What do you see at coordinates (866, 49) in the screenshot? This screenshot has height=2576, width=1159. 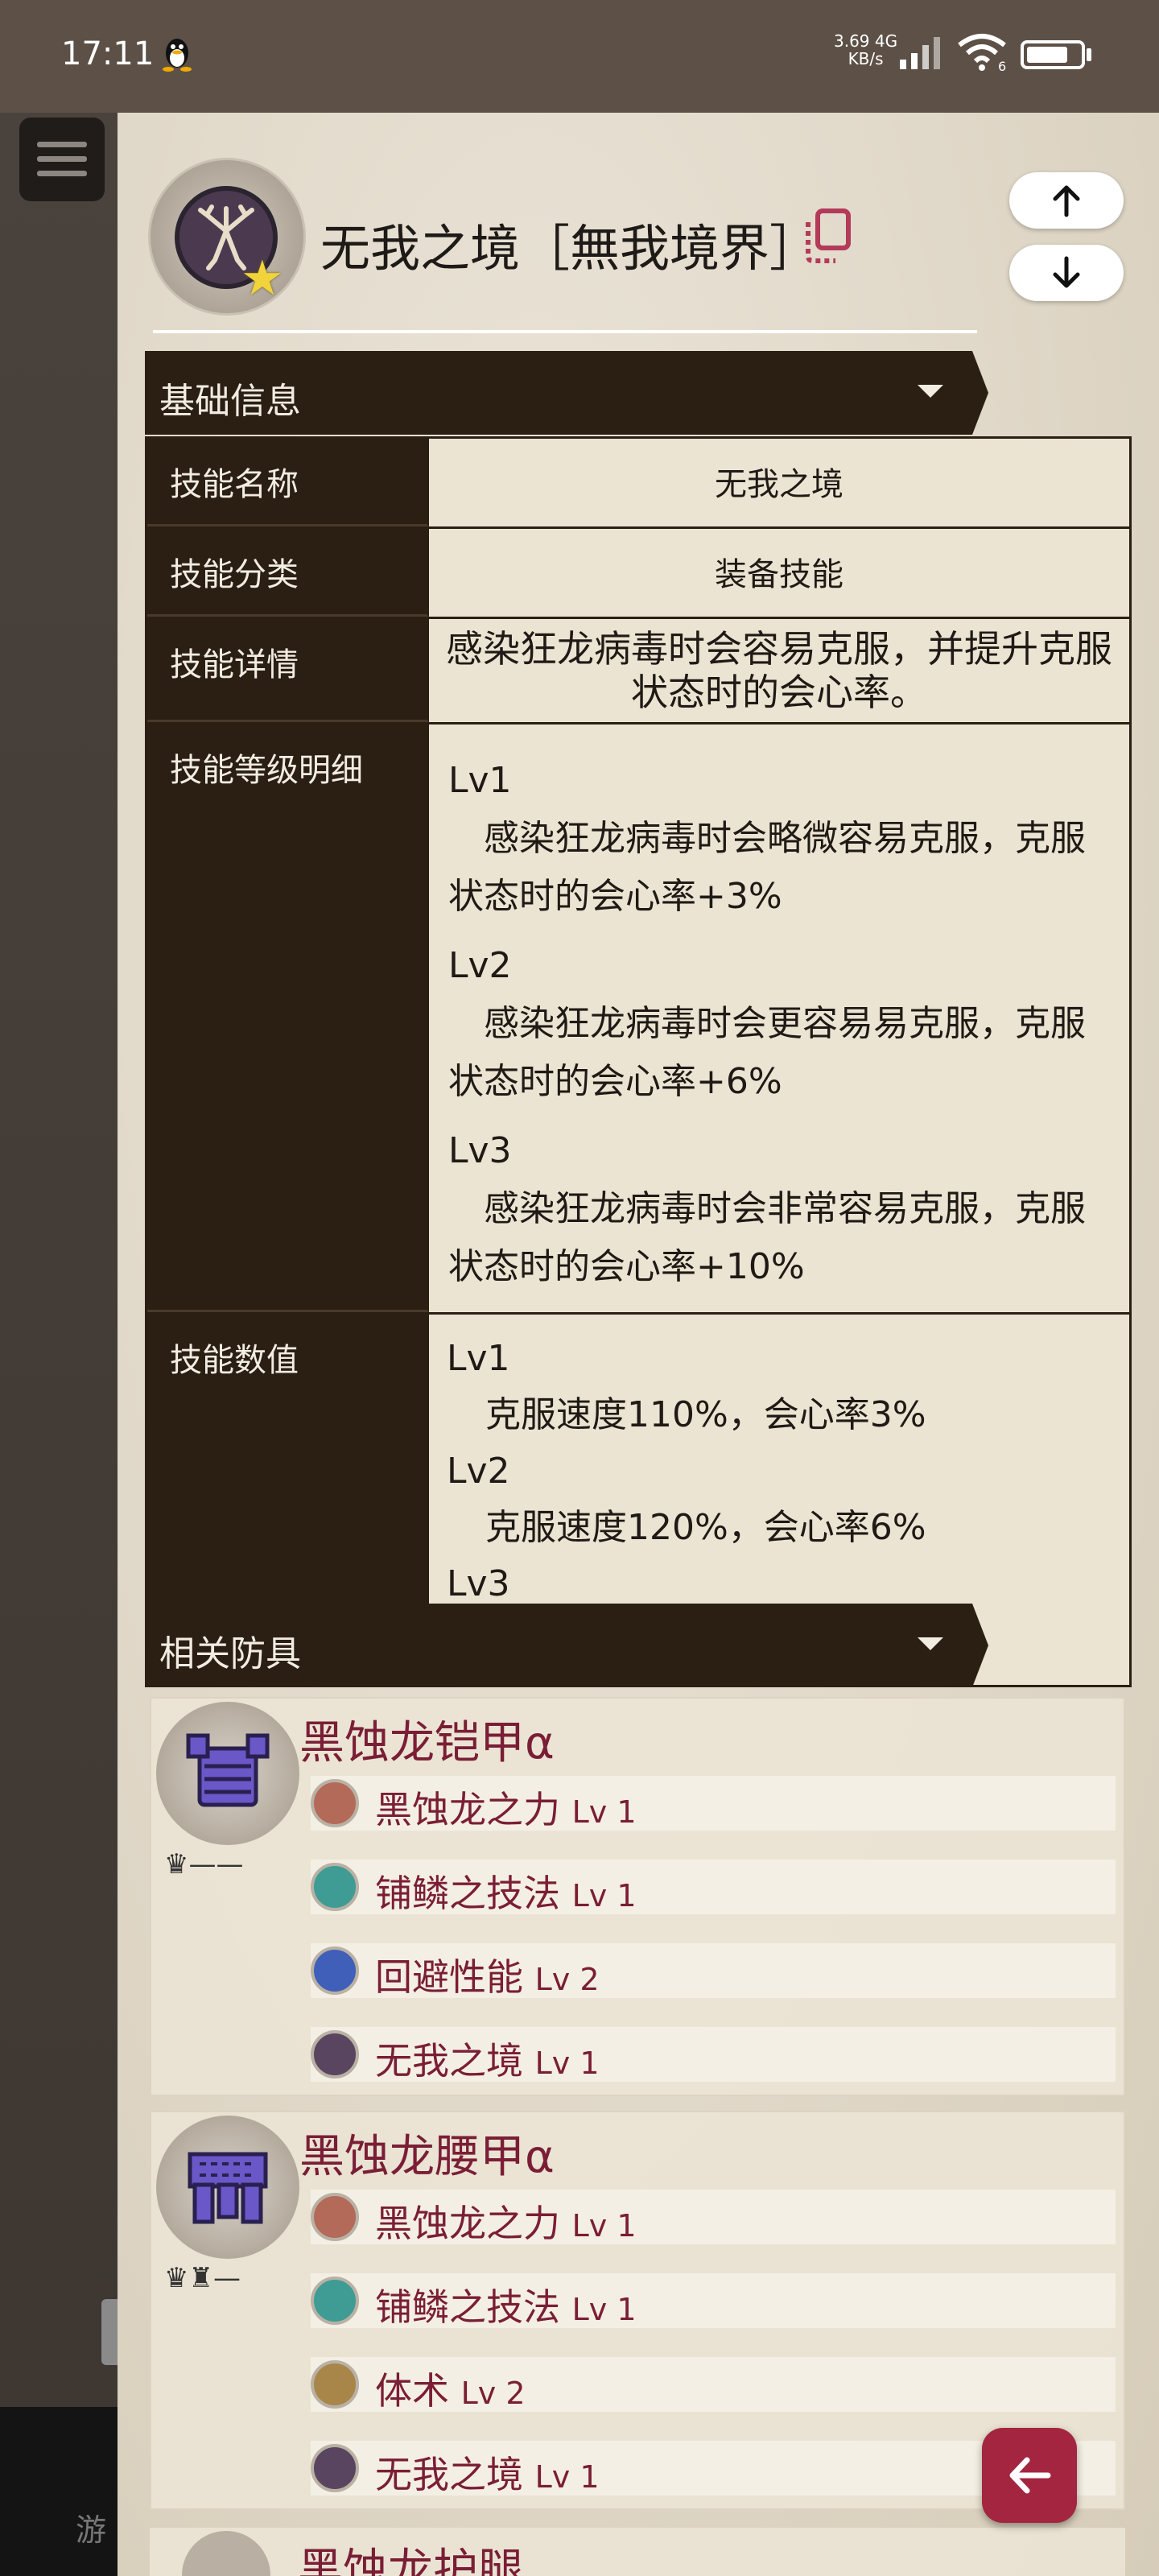 I see `net-speed-indicator: 3.69 4G KB/s` at bounding box center [866, 49].